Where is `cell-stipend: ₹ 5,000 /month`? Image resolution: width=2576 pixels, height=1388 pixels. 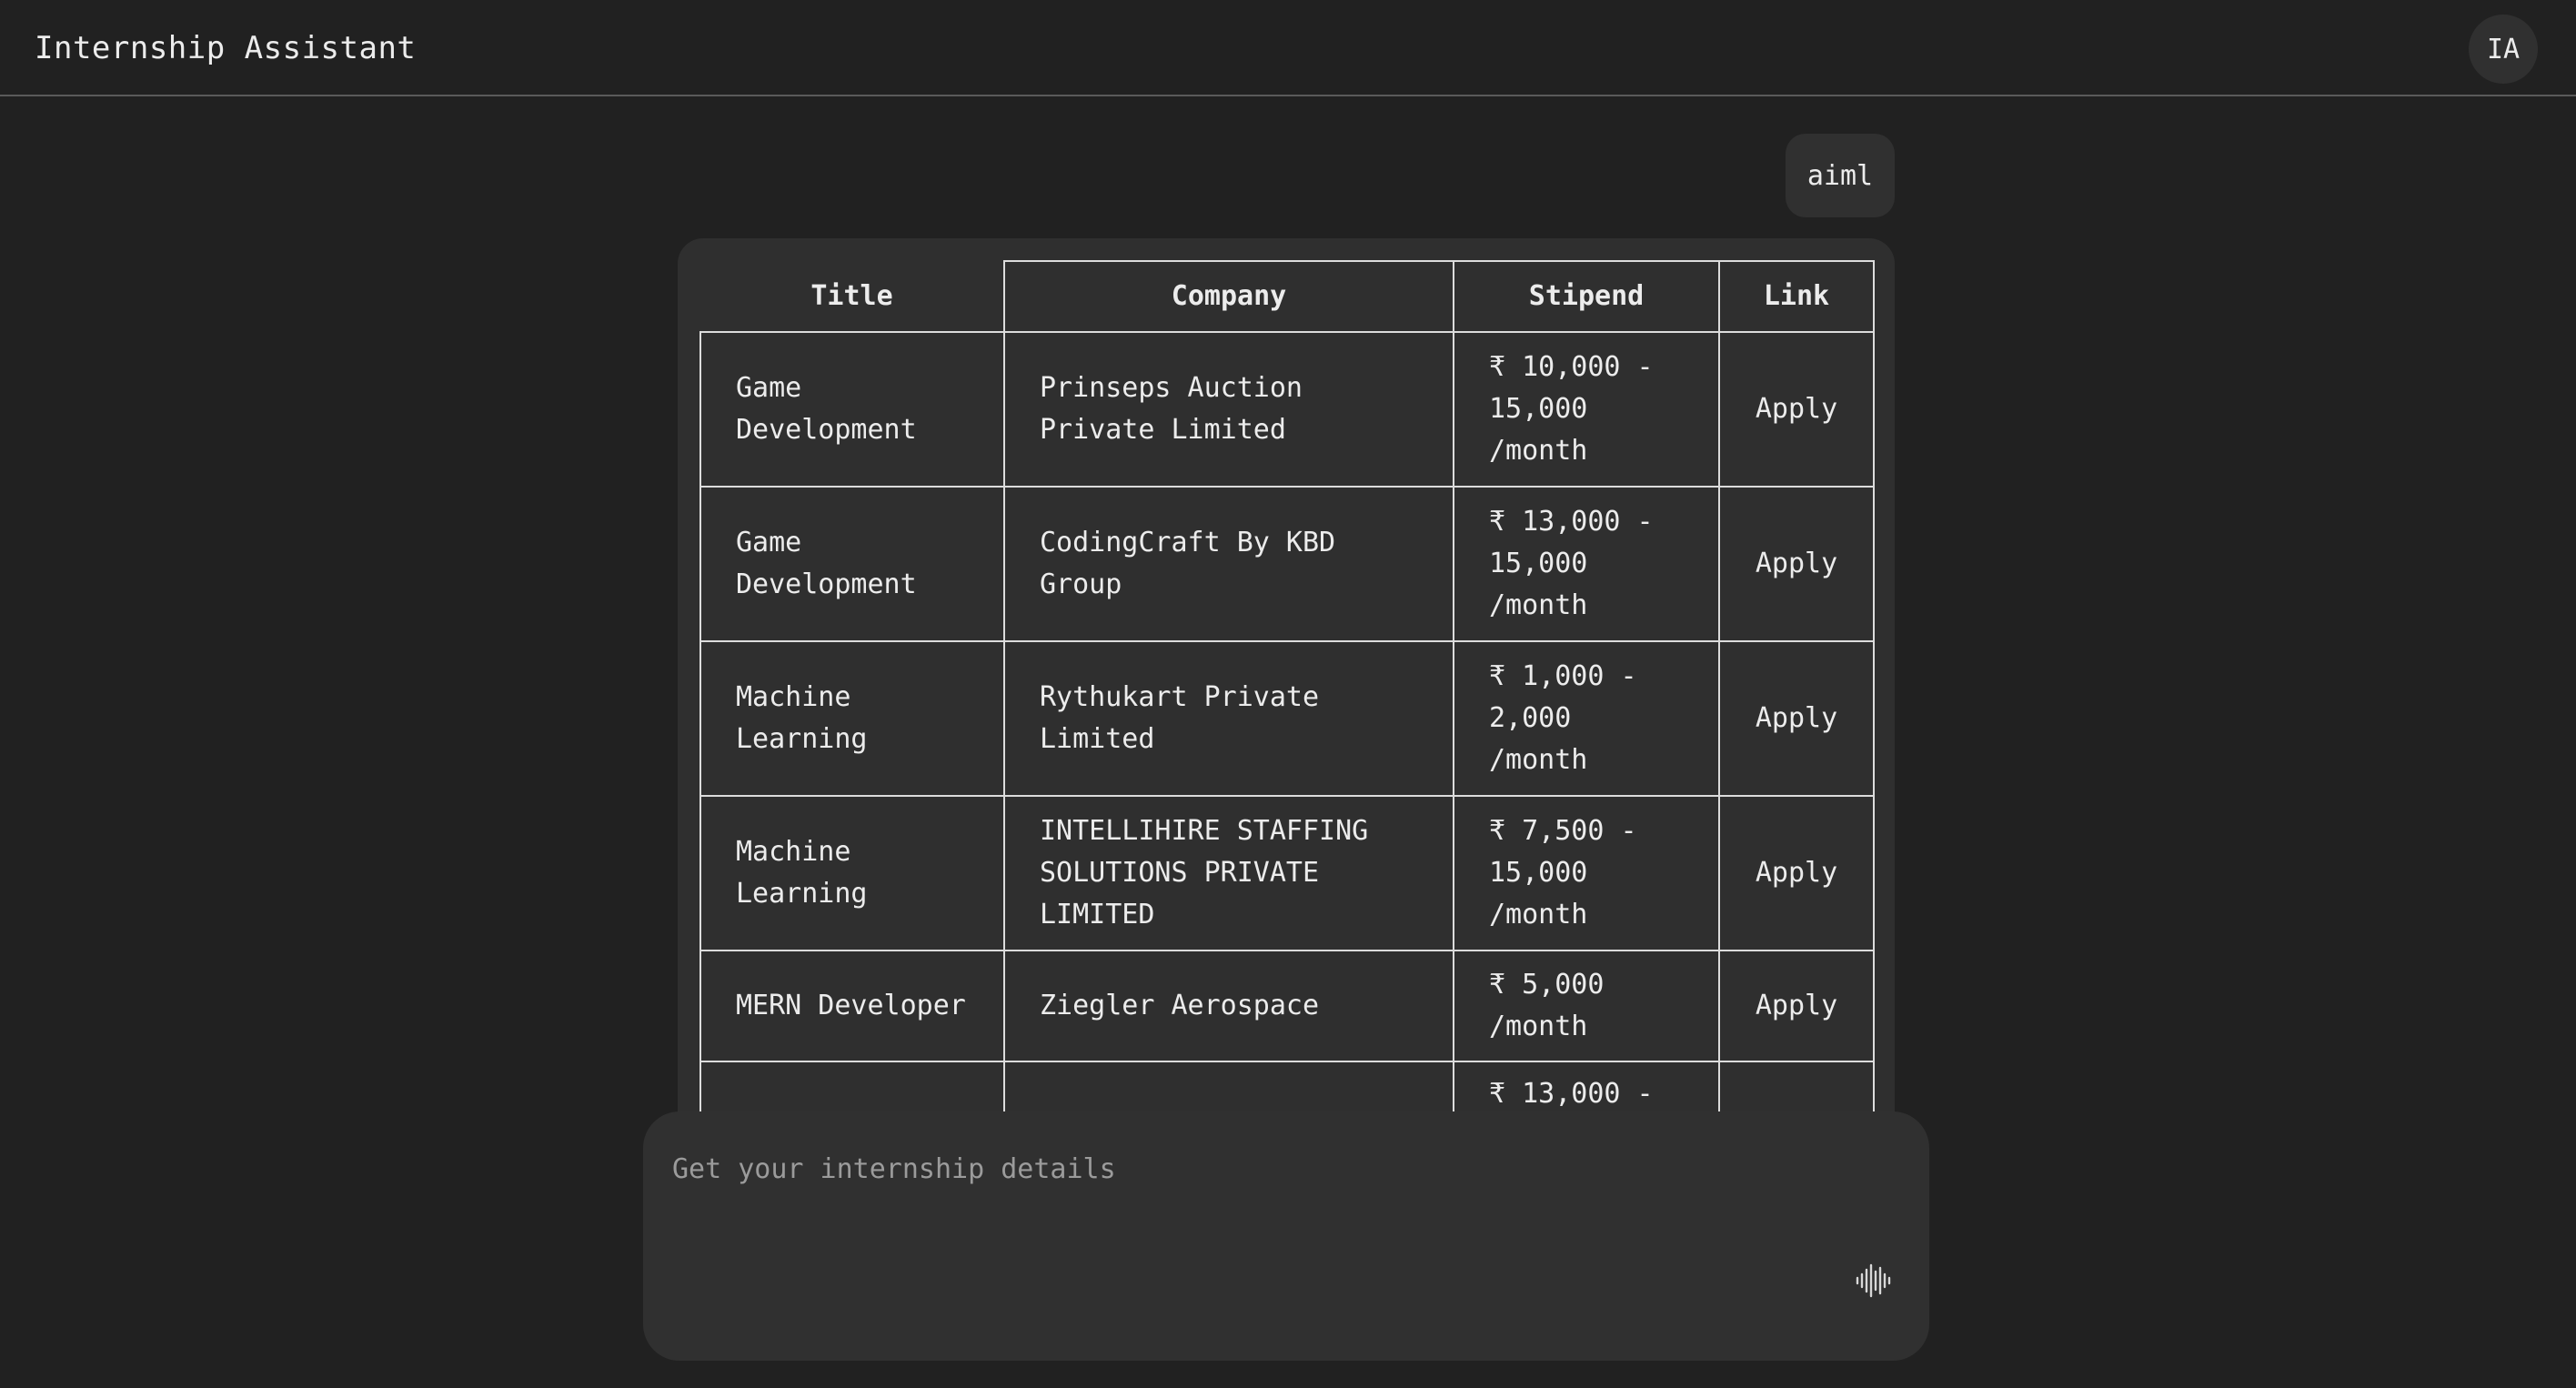
cell-stipend: ₹ 5,000 /month is located at coordinates (1586, 1006).